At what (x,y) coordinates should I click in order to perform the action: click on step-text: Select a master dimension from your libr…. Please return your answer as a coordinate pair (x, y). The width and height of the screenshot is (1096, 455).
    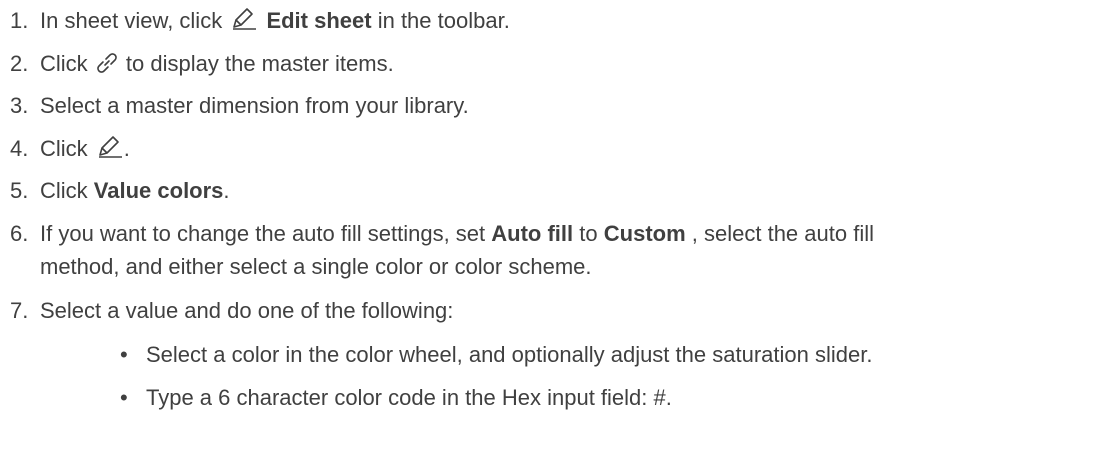
    Looking at the image, I should click on (254, 105).